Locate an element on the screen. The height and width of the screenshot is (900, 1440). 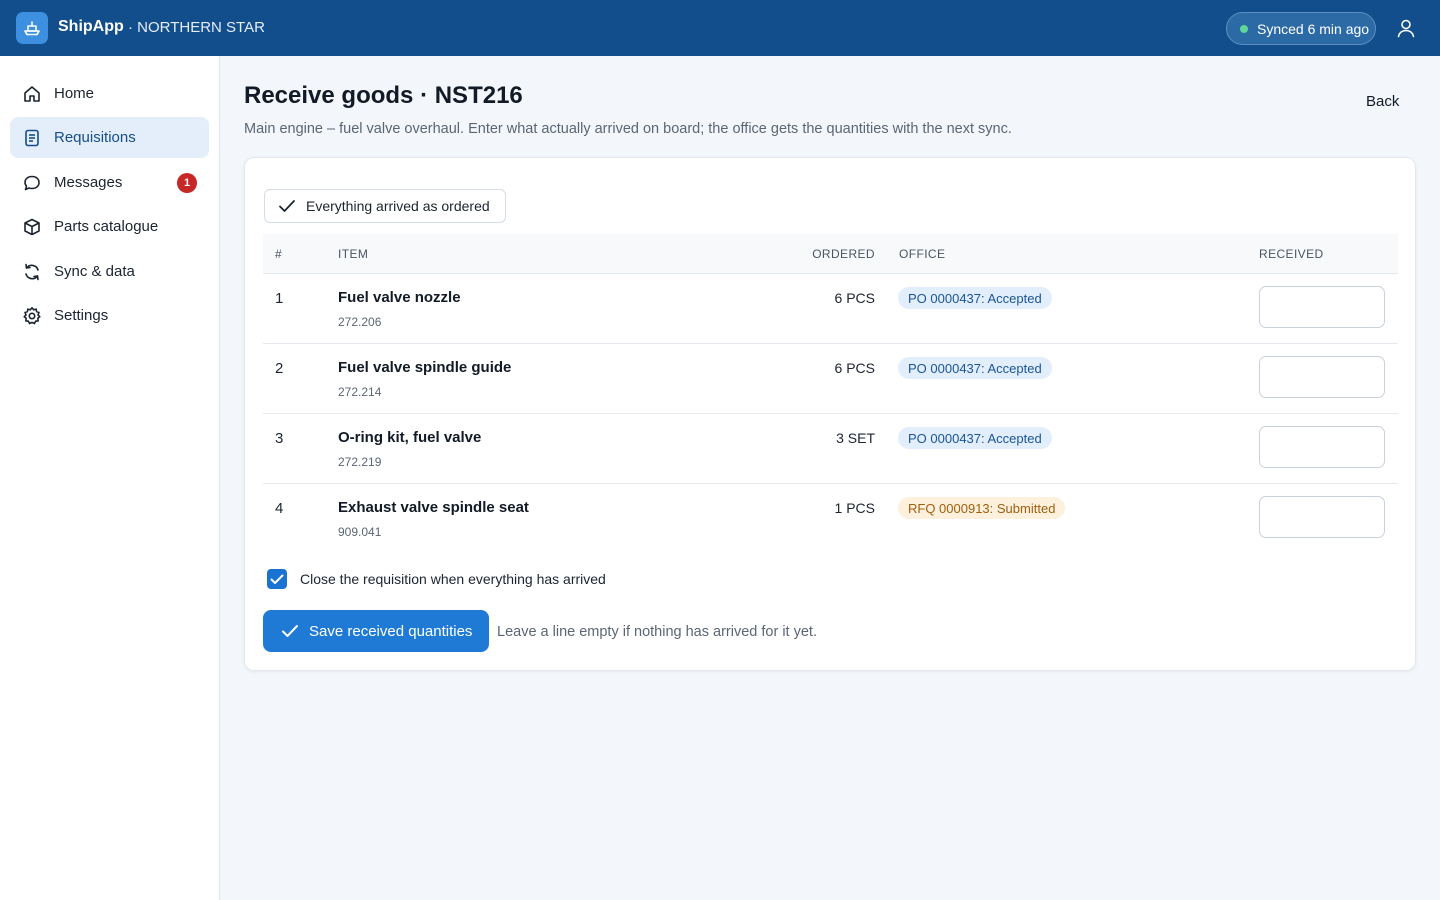
column-header-office: OFFICE is located at coordinates (922, 254).